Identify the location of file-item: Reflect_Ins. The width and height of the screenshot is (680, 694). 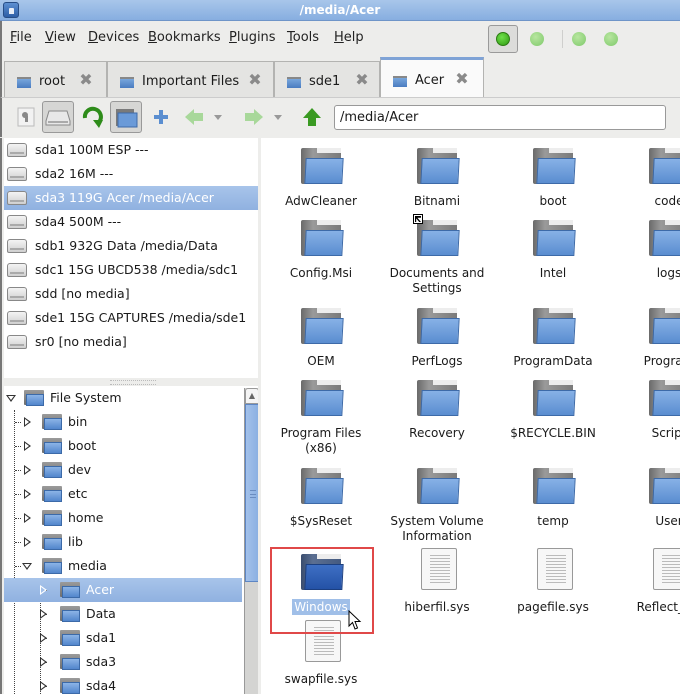
(645, 584).